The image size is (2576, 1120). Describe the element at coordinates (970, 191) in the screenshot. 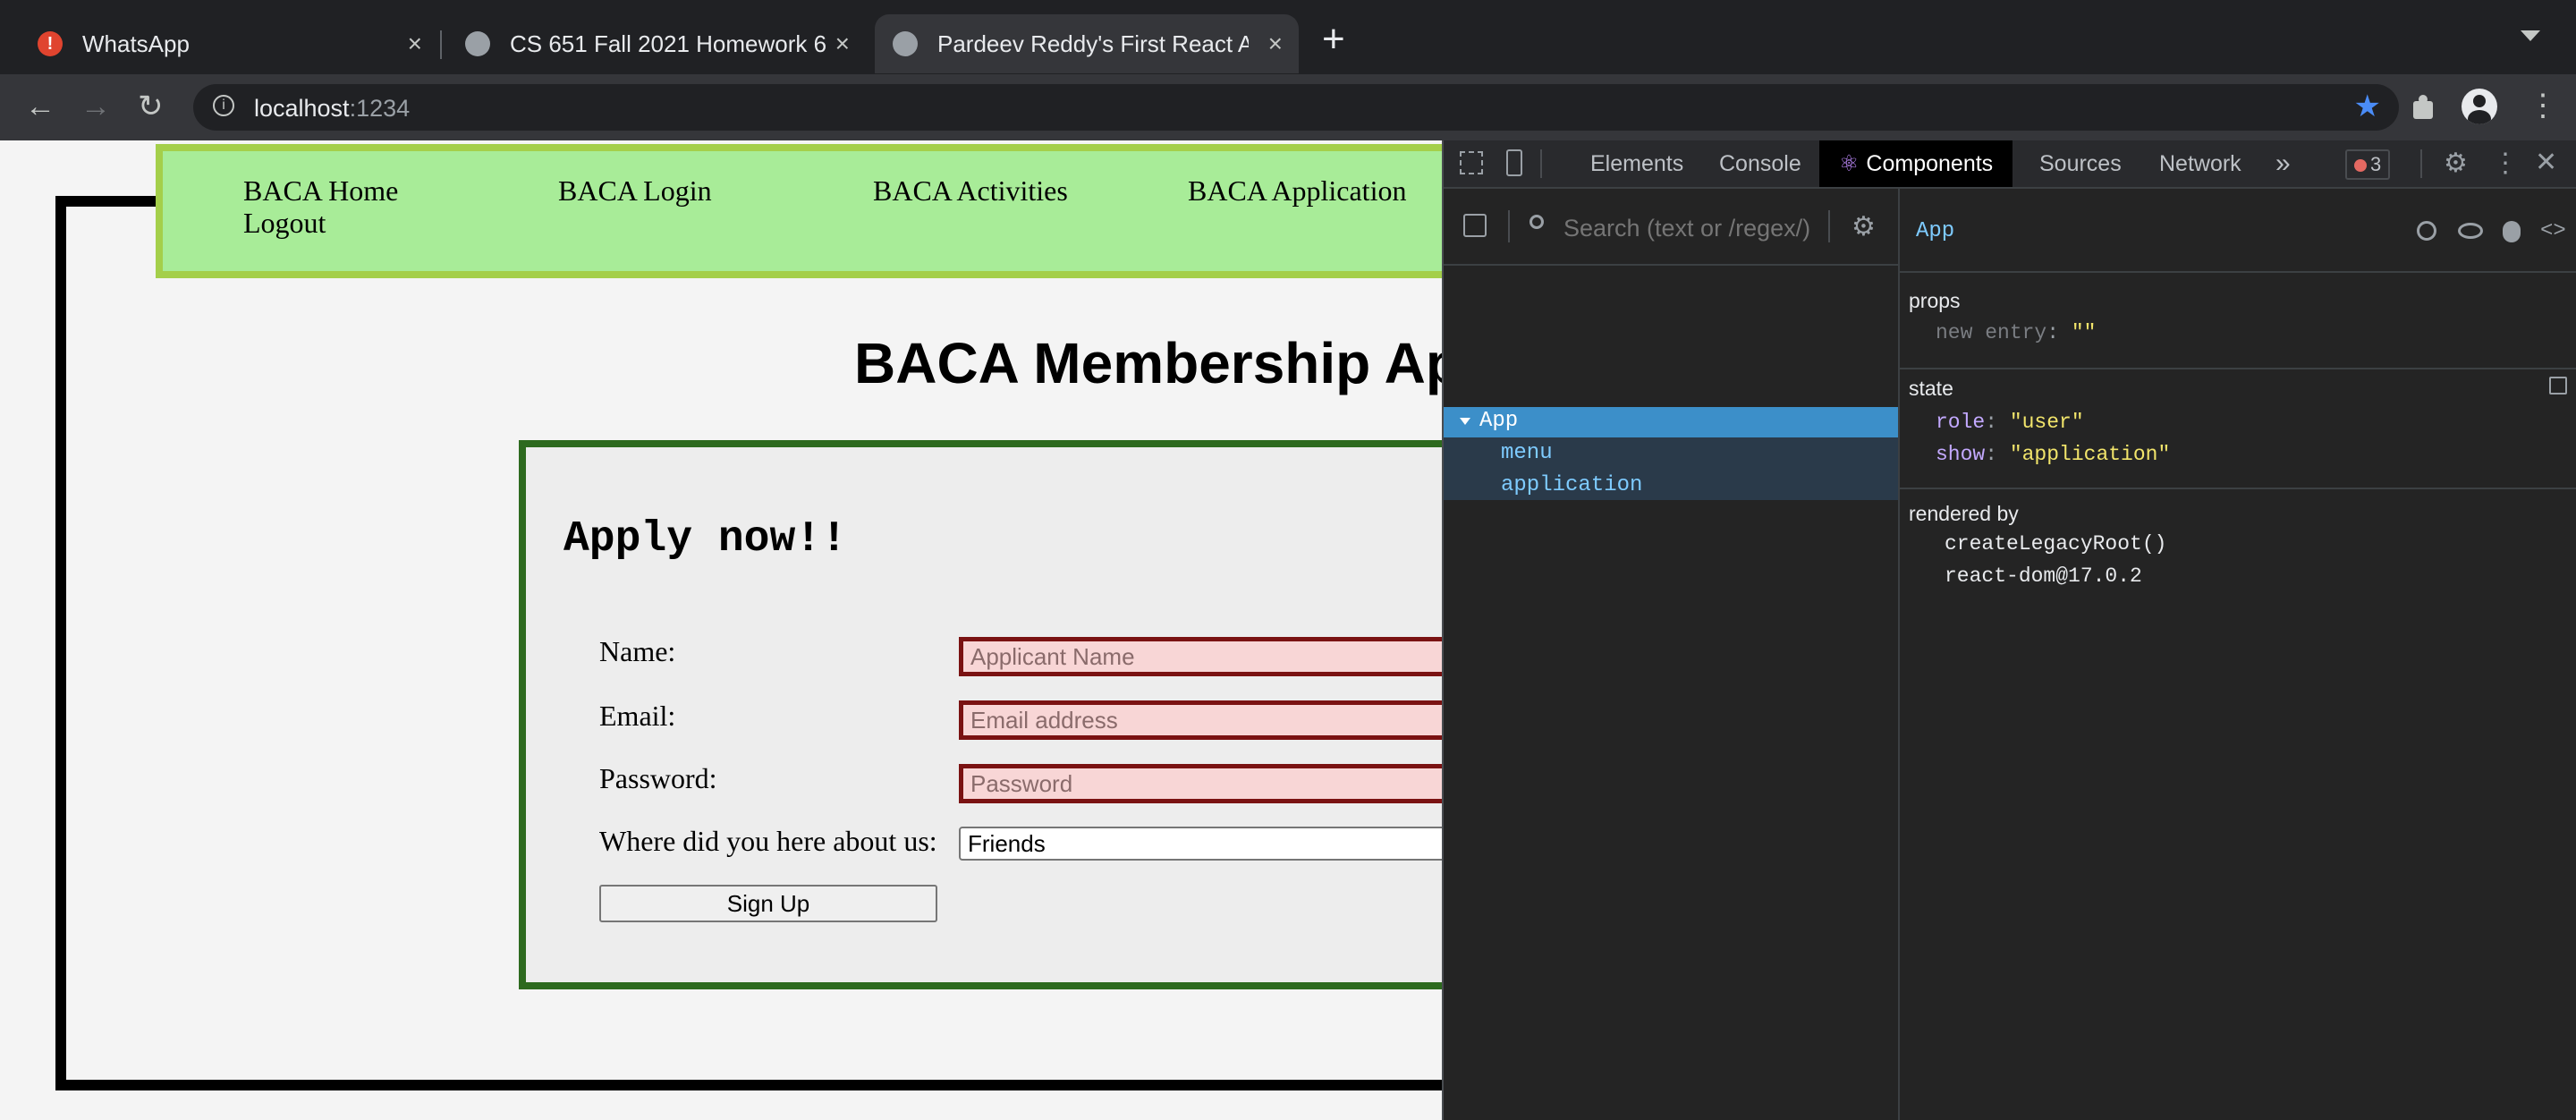

I see `nav-activities-link: BACA Activities` at that location.